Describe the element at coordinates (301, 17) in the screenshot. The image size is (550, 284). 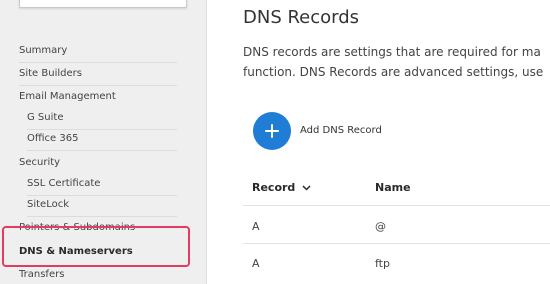
I see `page-title: DNS Records` at that location.